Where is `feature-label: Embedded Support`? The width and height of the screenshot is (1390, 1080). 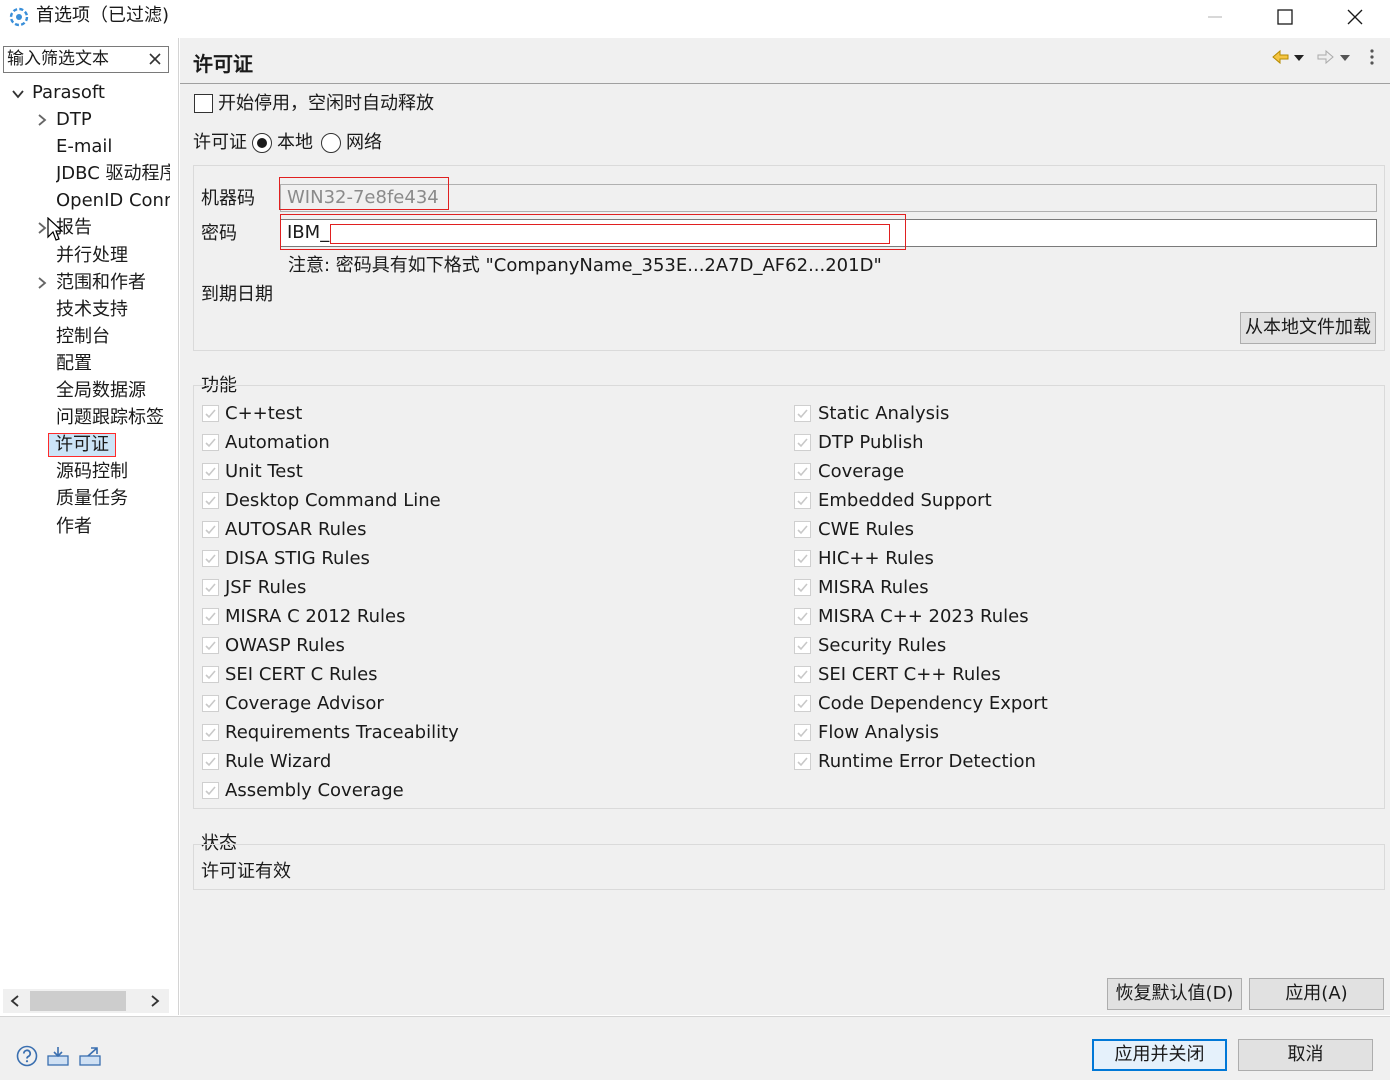
feature-label: Embedded Support is located at coordinates (905, 500).